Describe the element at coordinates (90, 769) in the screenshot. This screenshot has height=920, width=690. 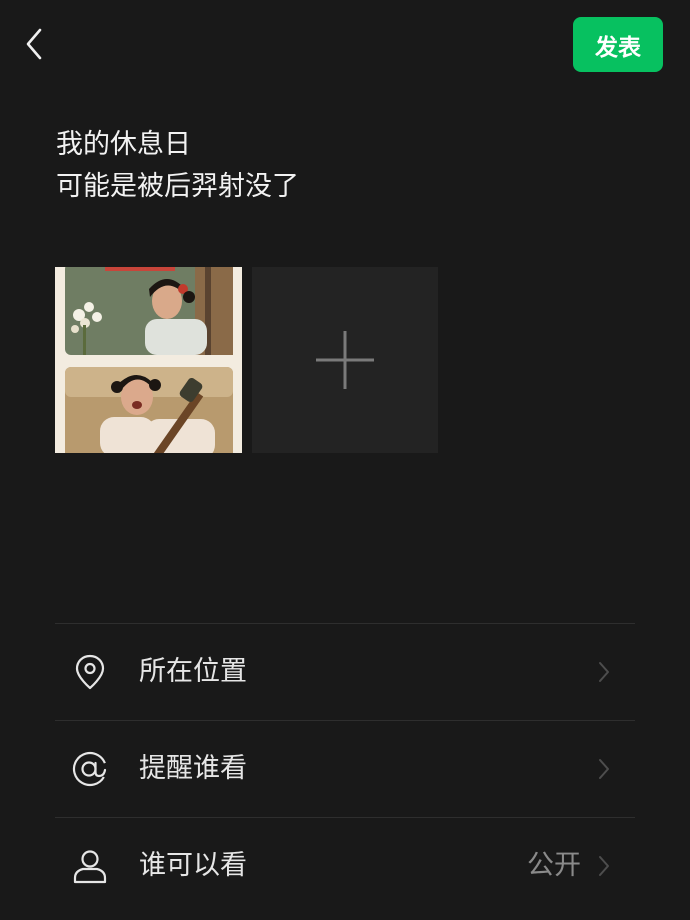
I see `at-sign-icon` at that location.